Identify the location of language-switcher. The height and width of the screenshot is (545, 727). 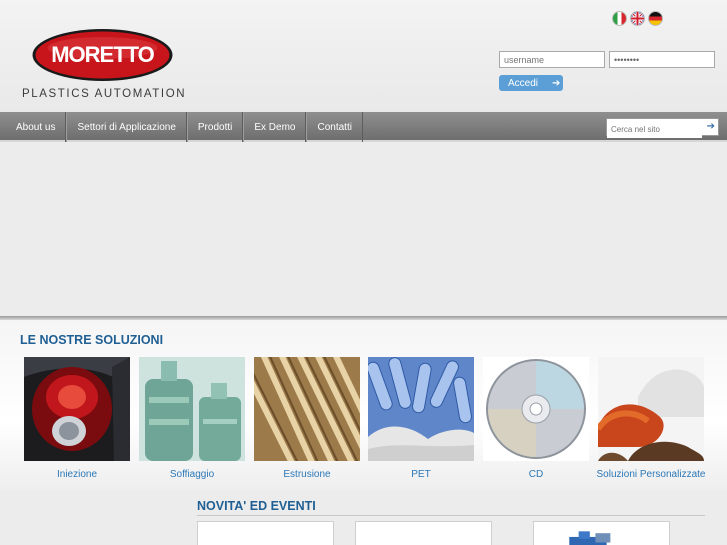
(637, 18).